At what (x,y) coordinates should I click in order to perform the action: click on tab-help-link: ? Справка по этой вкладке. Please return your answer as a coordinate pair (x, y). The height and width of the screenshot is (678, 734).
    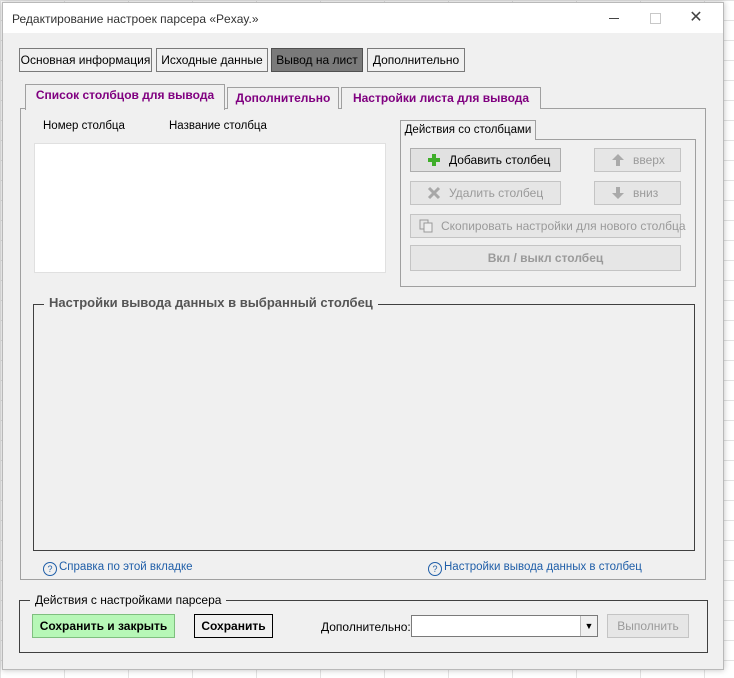
    Looking at the image, I should click on (118, 568).